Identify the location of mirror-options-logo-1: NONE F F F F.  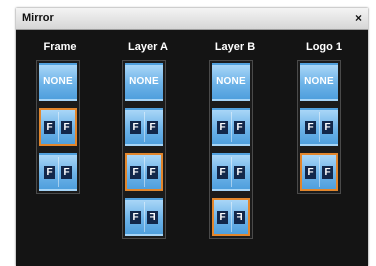
(319, 127).